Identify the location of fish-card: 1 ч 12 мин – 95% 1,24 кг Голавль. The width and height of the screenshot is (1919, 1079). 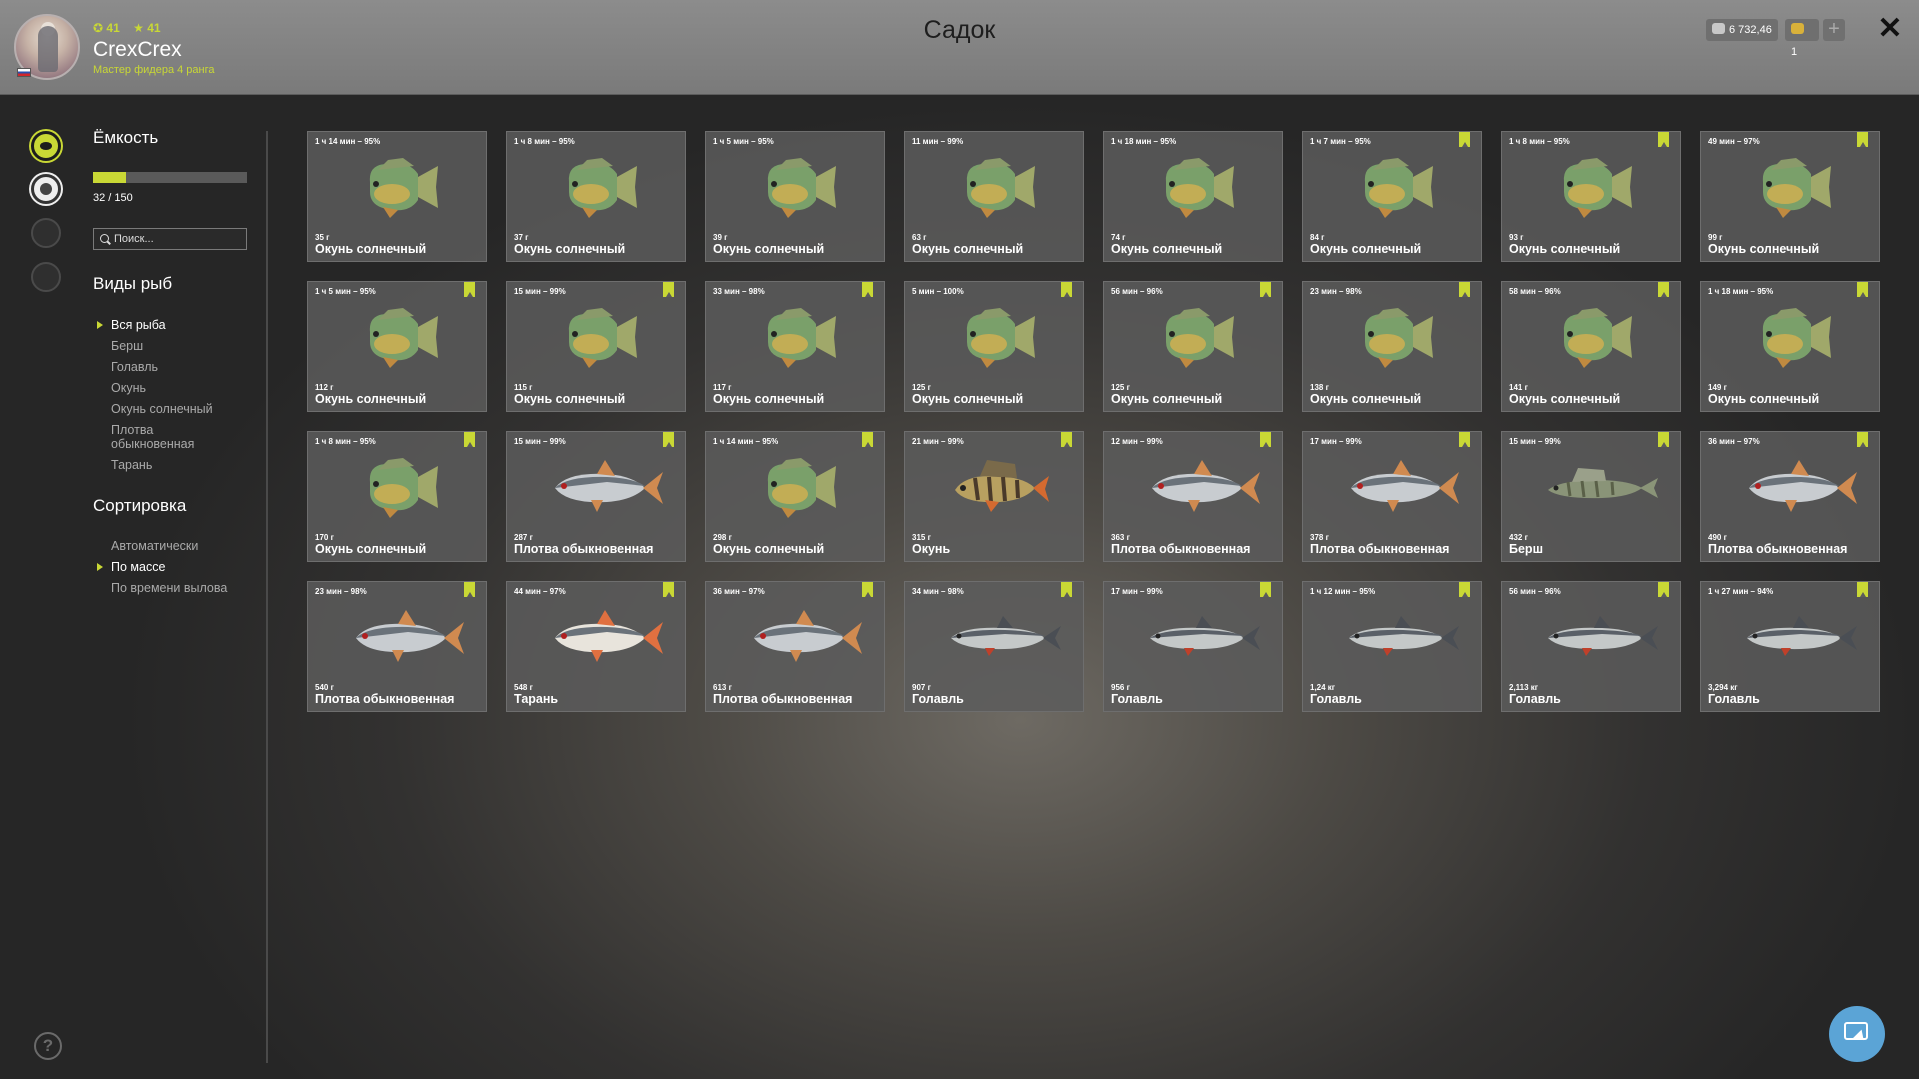
(1392, 646).